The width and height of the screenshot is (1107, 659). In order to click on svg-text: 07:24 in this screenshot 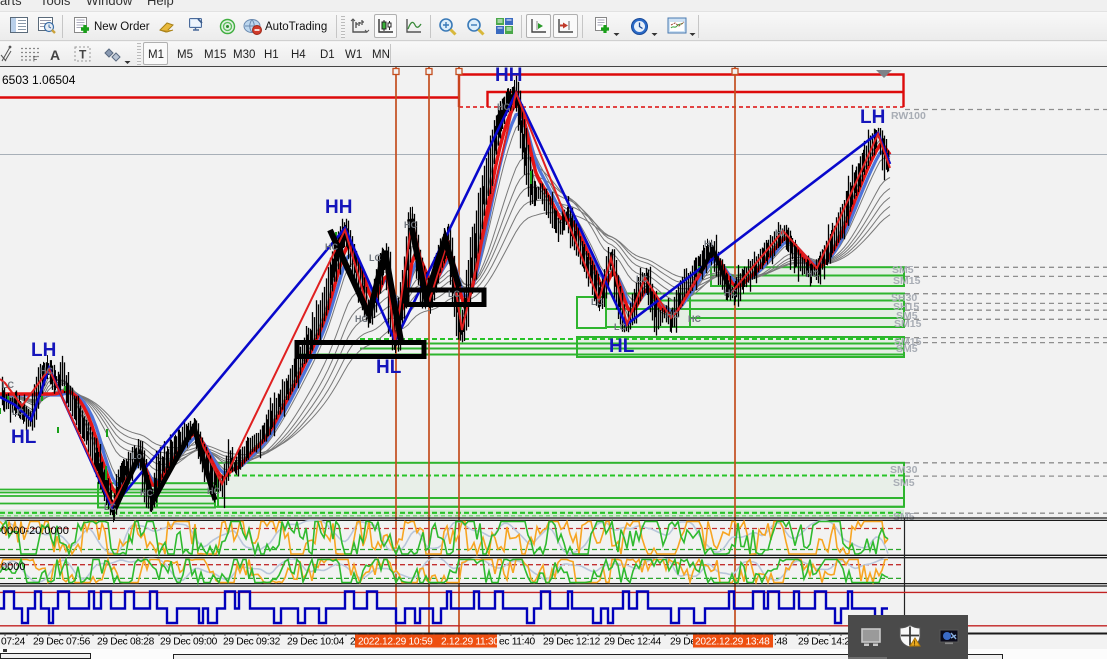, I will do `click(13, 642)`.